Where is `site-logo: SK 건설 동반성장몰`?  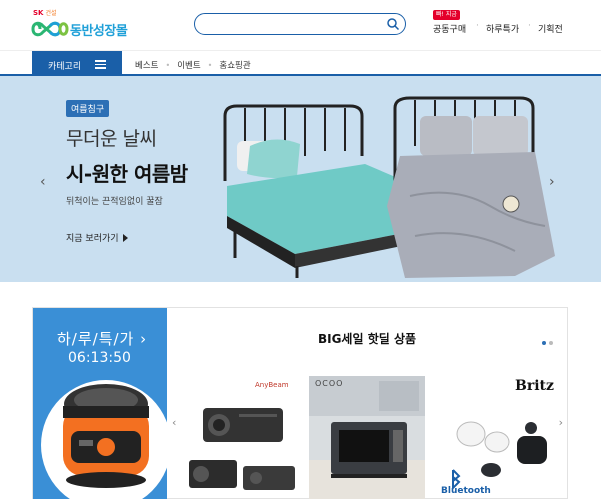
site-logo: SK 건설 동반성장몰 is located at coordinates (85, 26).